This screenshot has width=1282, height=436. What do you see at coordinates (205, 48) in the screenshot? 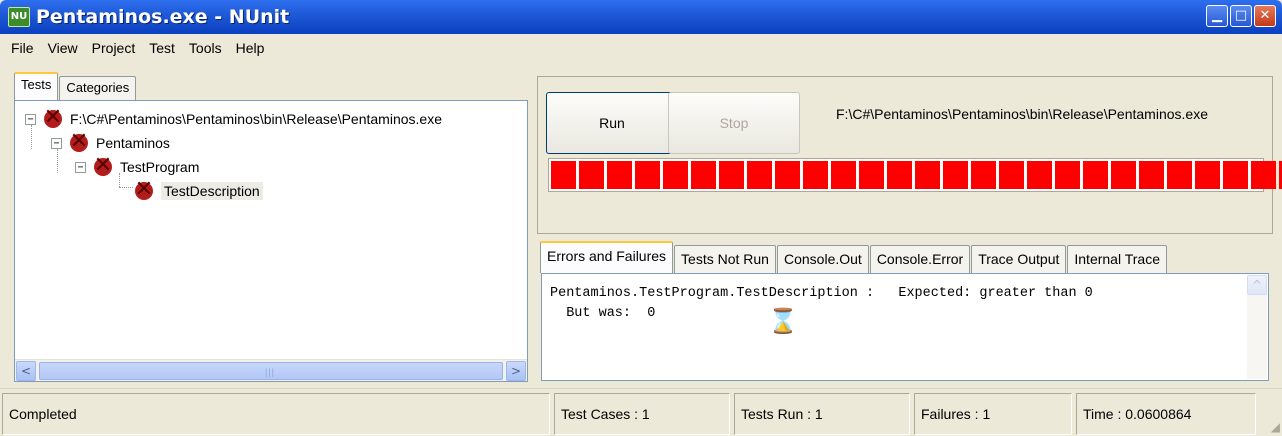
I see `menu-tools: Tools` at bounding box center [205, 48].